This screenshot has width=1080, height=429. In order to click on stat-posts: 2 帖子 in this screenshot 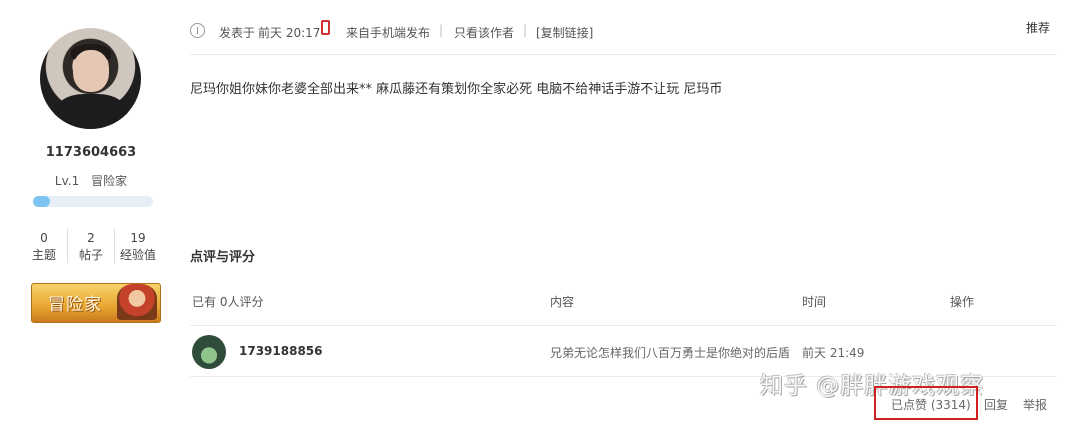, I will do `click(91, 247)`.